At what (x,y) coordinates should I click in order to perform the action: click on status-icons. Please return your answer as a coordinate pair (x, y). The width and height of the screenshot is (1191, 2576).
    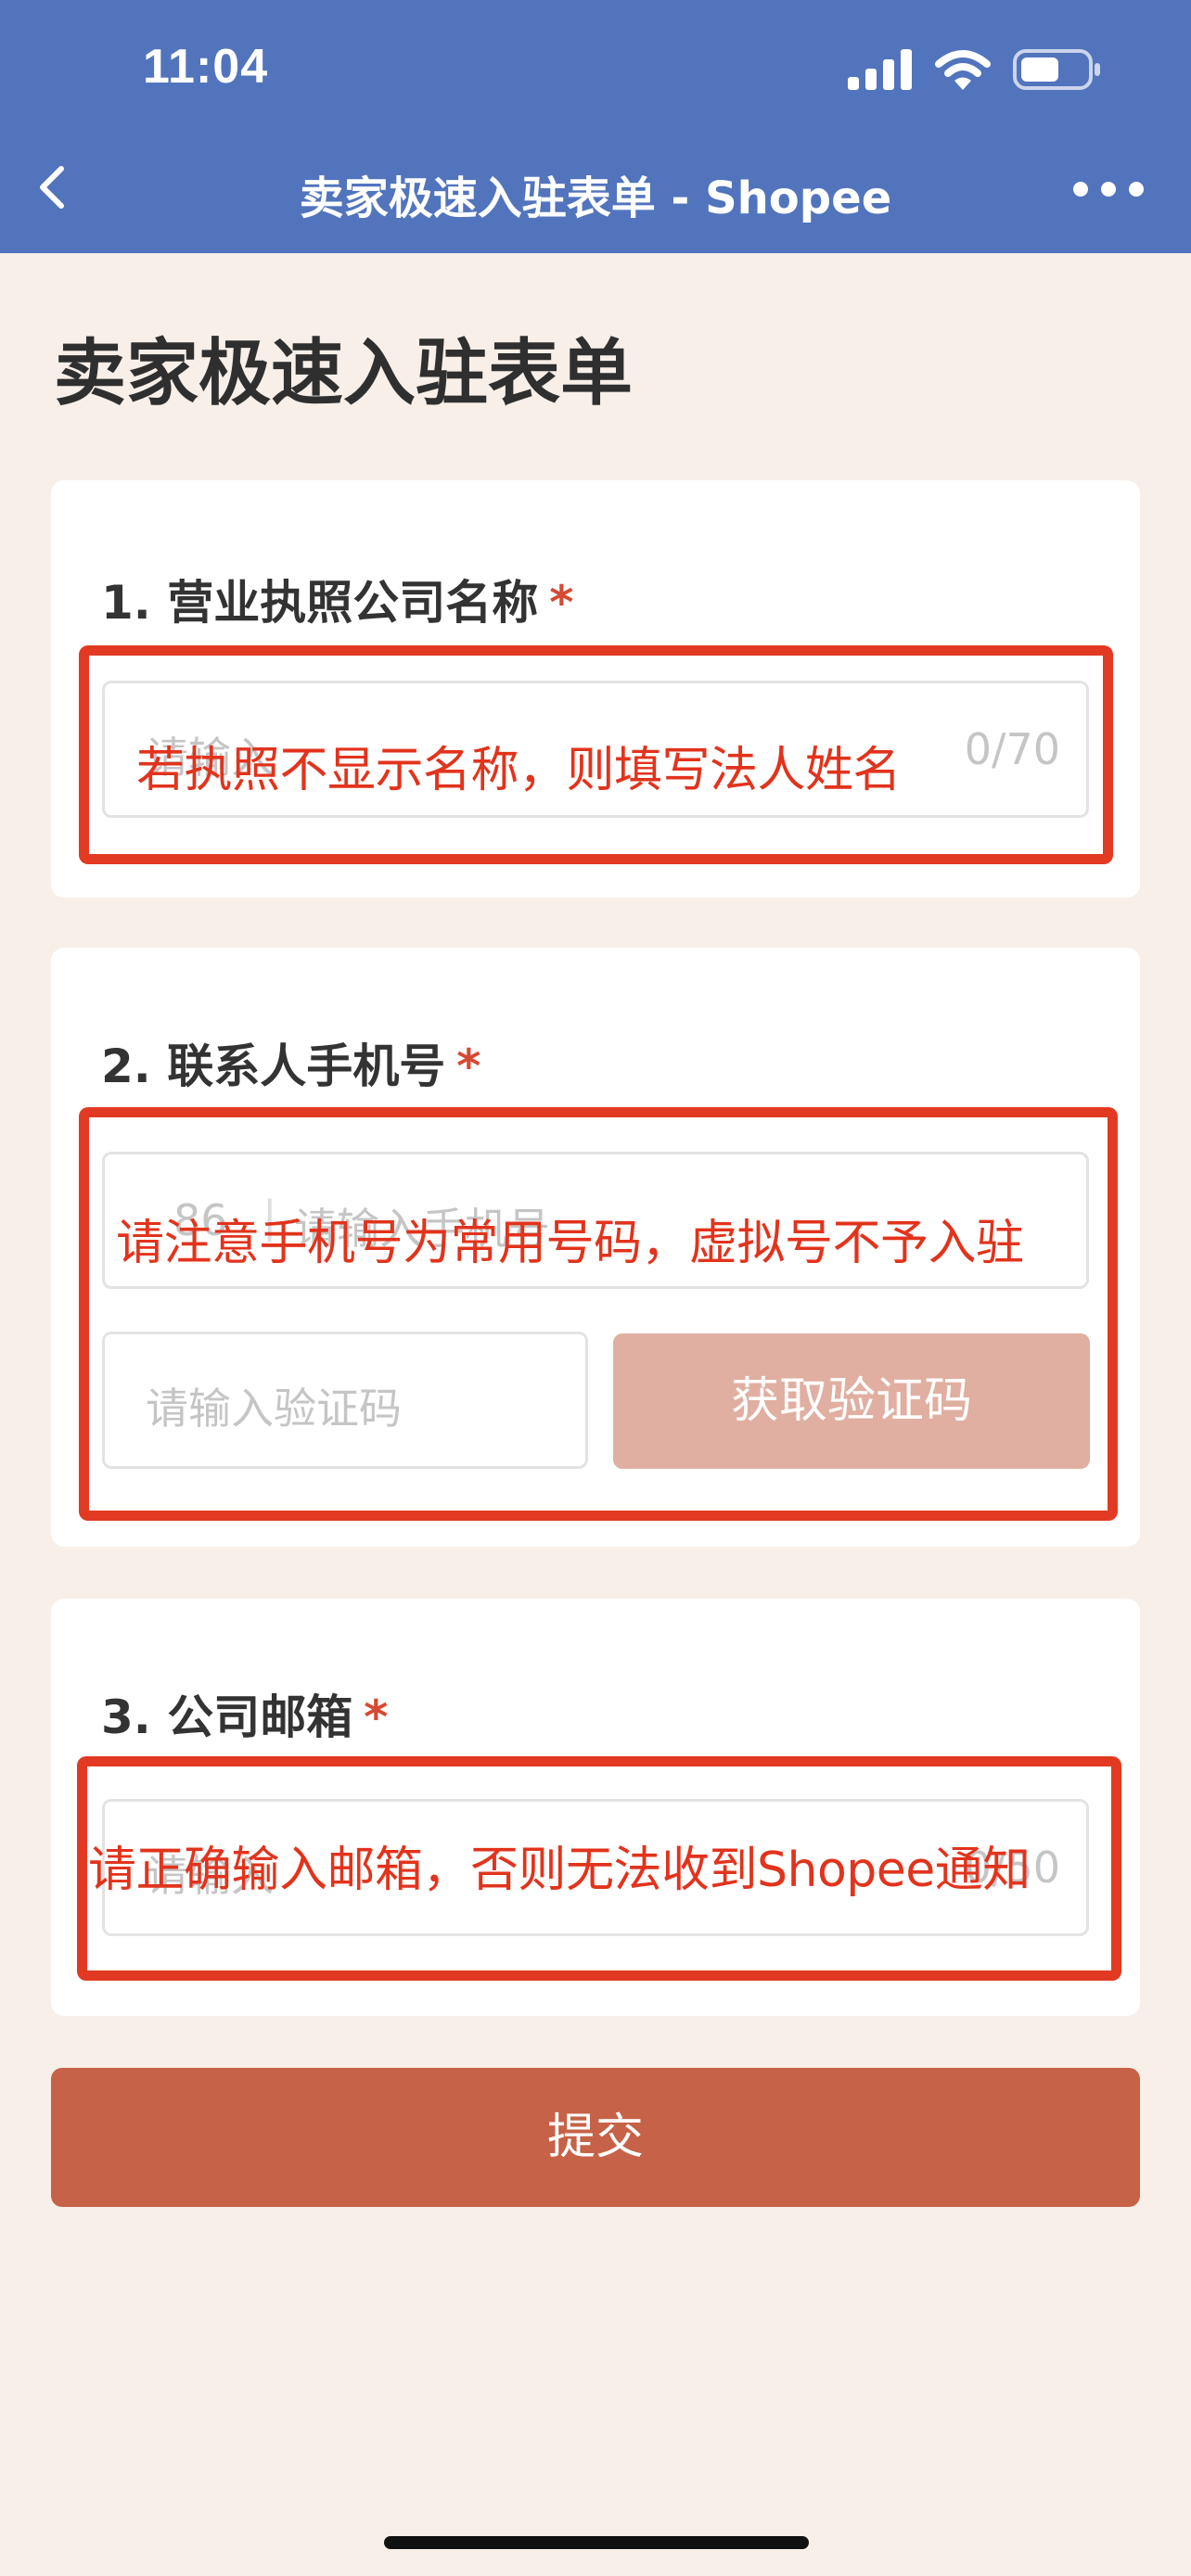
    Looking at the image, I should click on (975, 69).